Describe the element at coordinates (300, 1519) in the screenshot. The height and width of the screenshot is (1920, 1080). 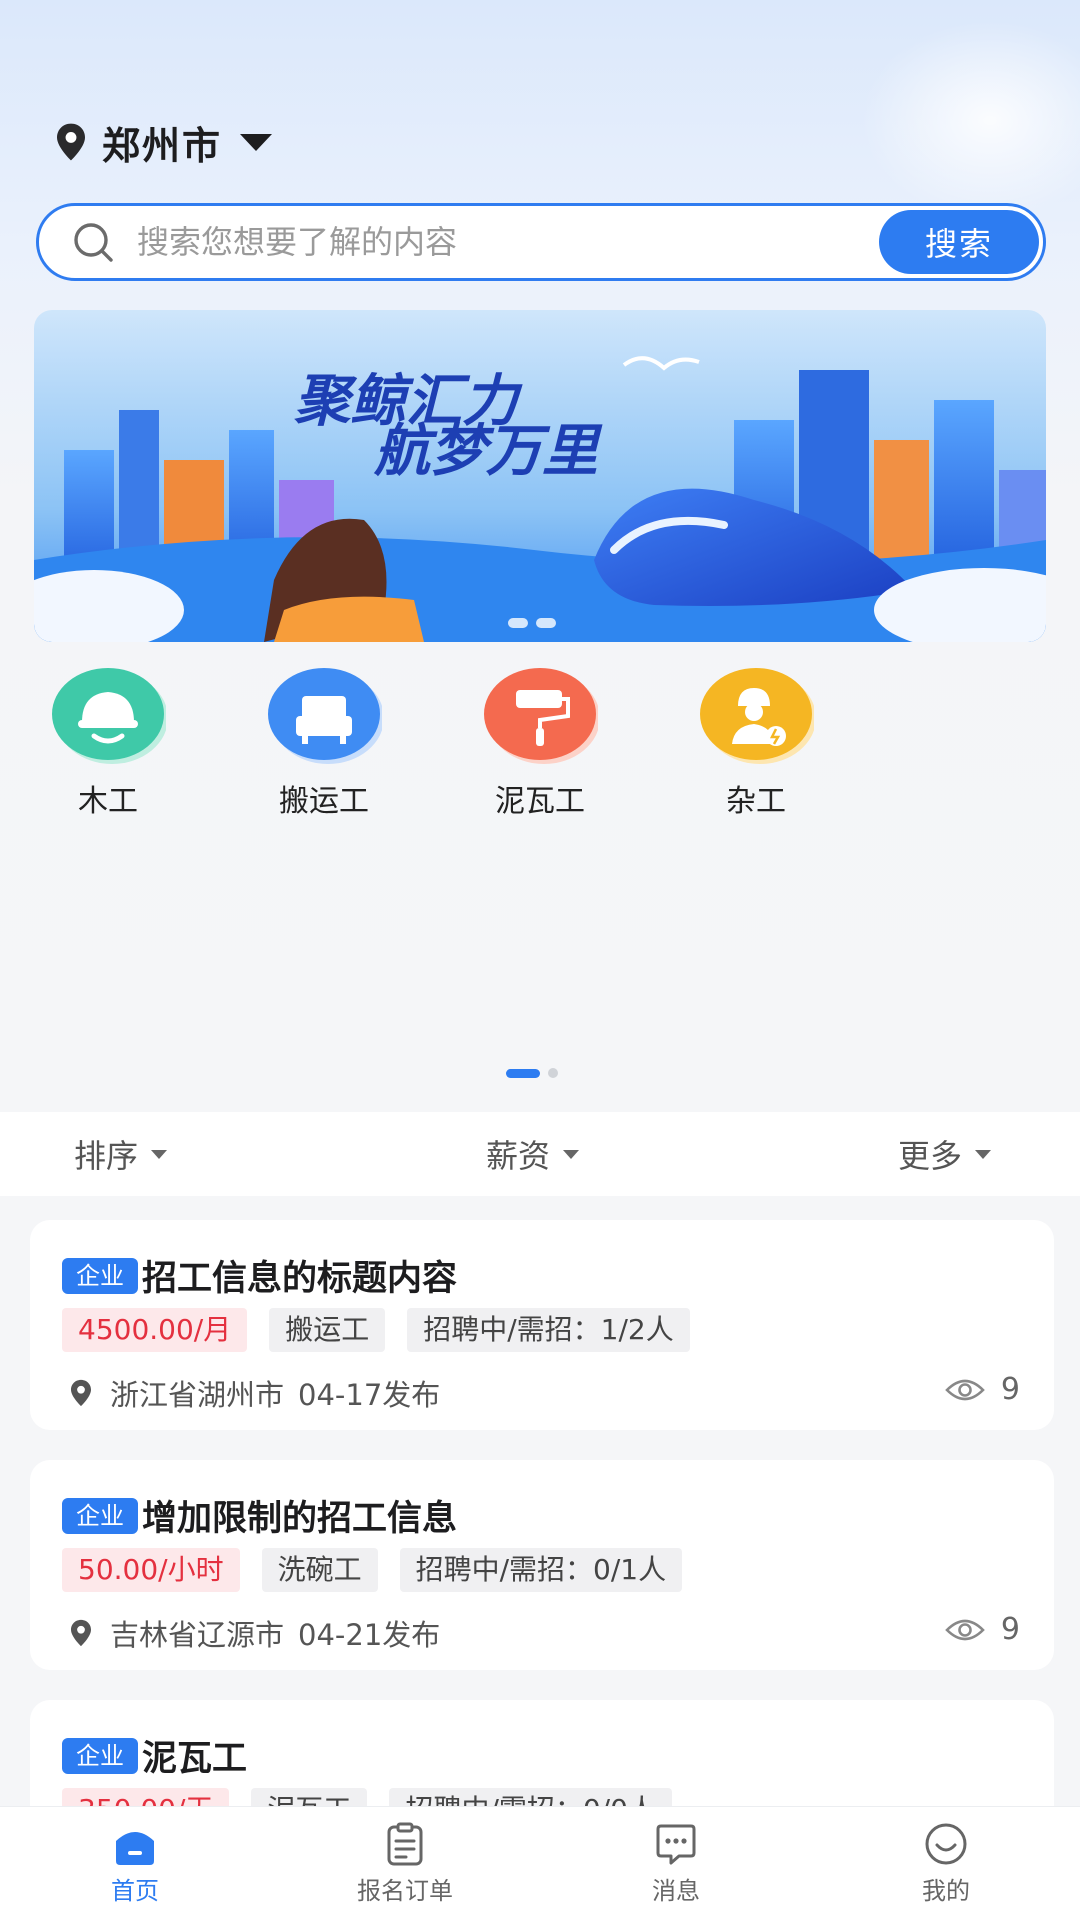
I see `job-title: 增加限制的招工信息` at that location.